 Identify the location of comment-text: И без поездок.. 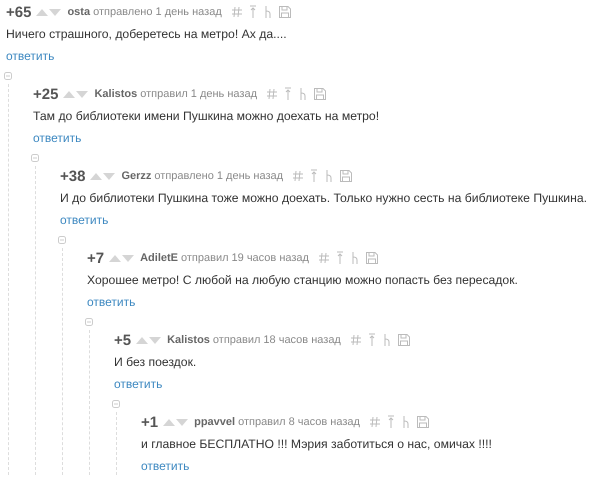
(156, 362).